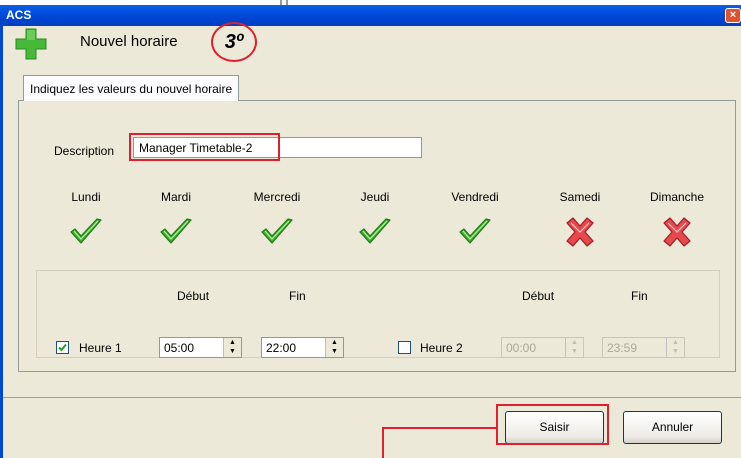 This screenshot has height=458, width=741. What do you see at coordinates (84, 151) in the screenshot?
I see `description-label: Description` at bounding box center [84, 151].